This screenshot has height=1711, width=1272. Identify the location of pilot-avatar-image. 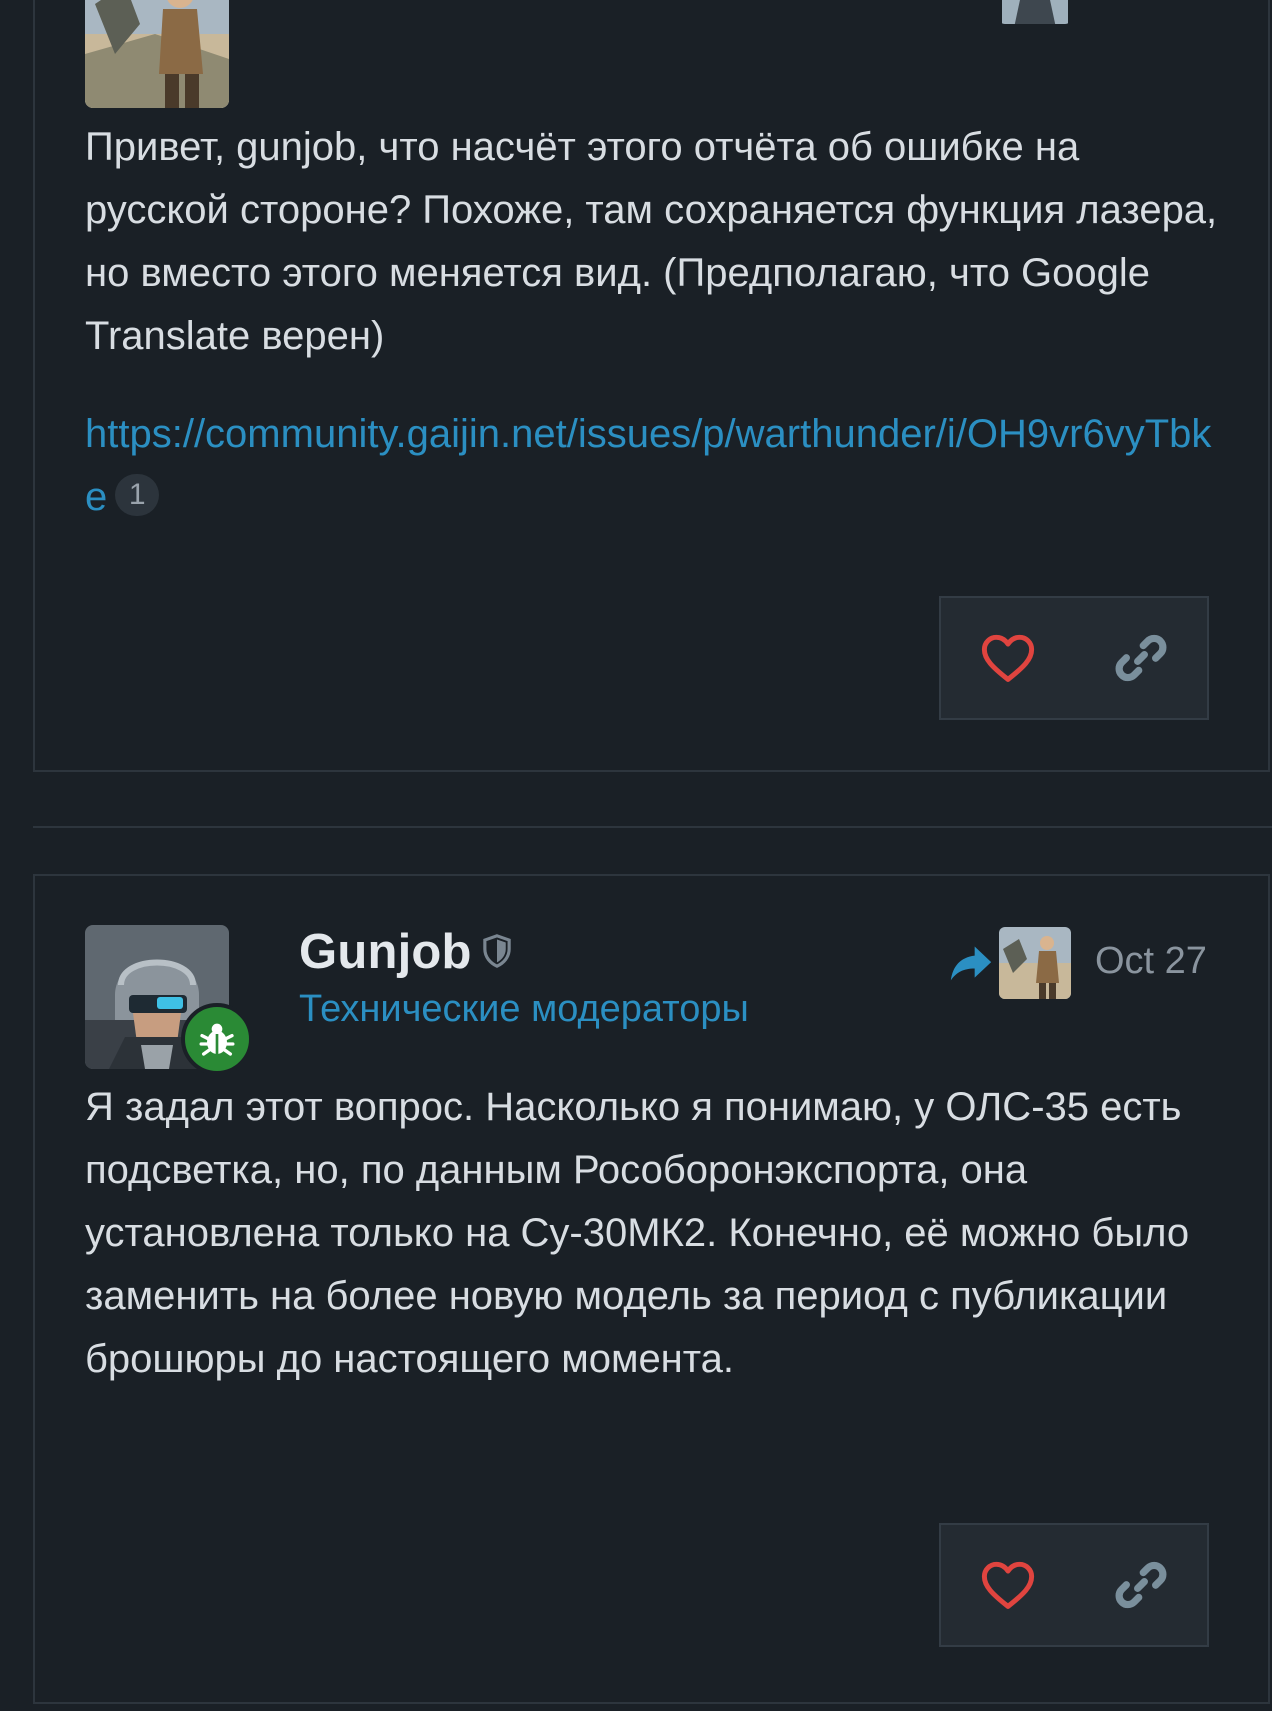
(157, 54).